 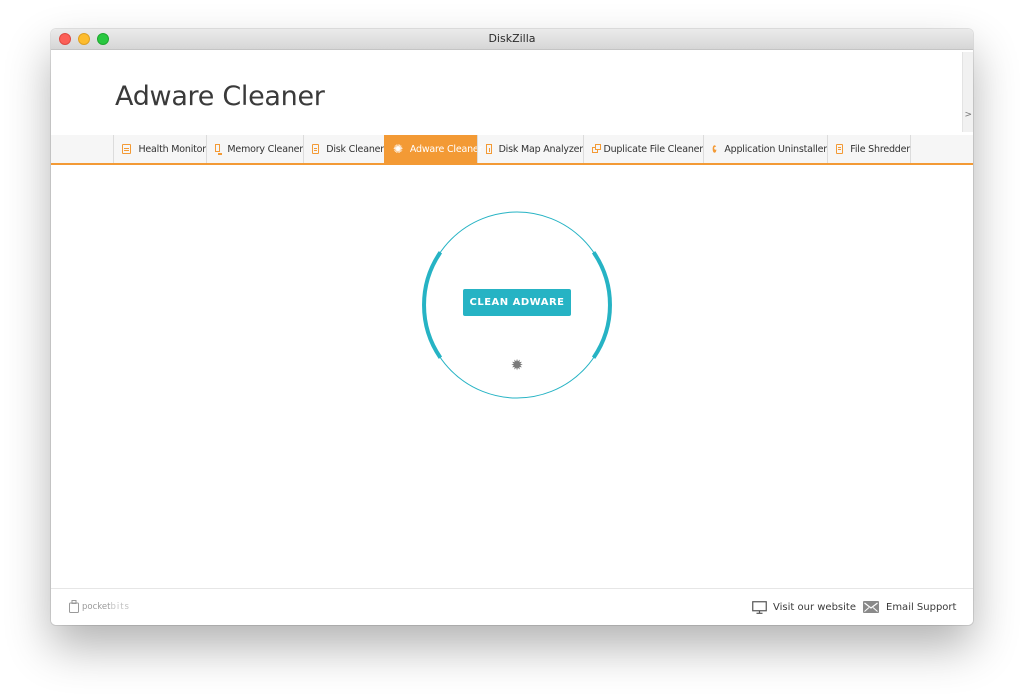 What do you see at coordinates (265, 149) in the screenshot?
I see `tab-label: Memory Cleaner` at bounding box center [265, 149].